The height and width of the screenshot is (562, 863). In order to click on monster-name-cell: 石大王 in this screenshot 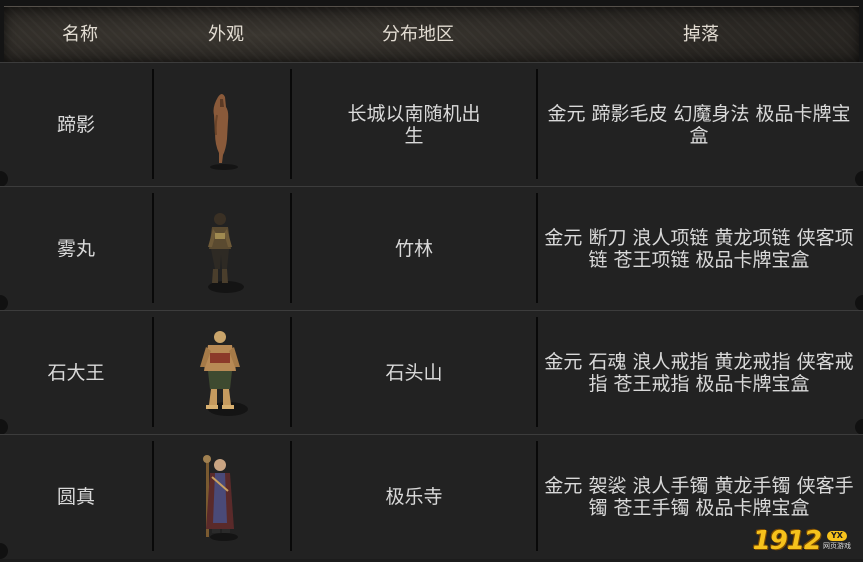, I will do `click(76, 373)`.